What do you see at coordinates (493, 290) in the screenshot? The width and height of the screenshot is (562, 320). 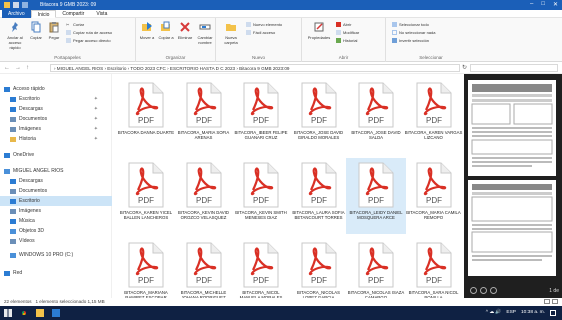 I see `fit-page-icon` at bounding box center [493, 290].